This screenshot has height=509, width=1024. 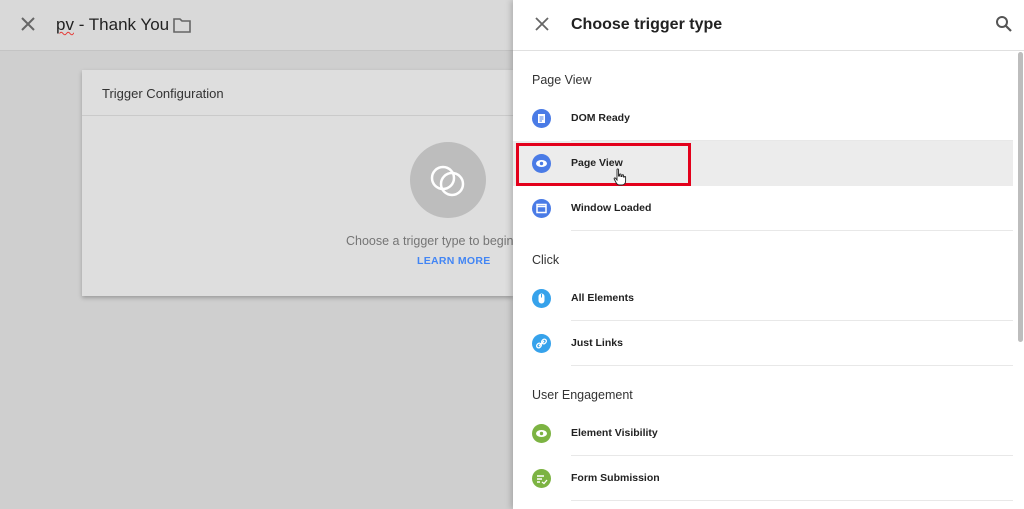 What do you see at coordinates (763, 118) in the screenshot?
I see `trigger-item-dom-ready: DOM Ready` at bounding box center [763, 118].